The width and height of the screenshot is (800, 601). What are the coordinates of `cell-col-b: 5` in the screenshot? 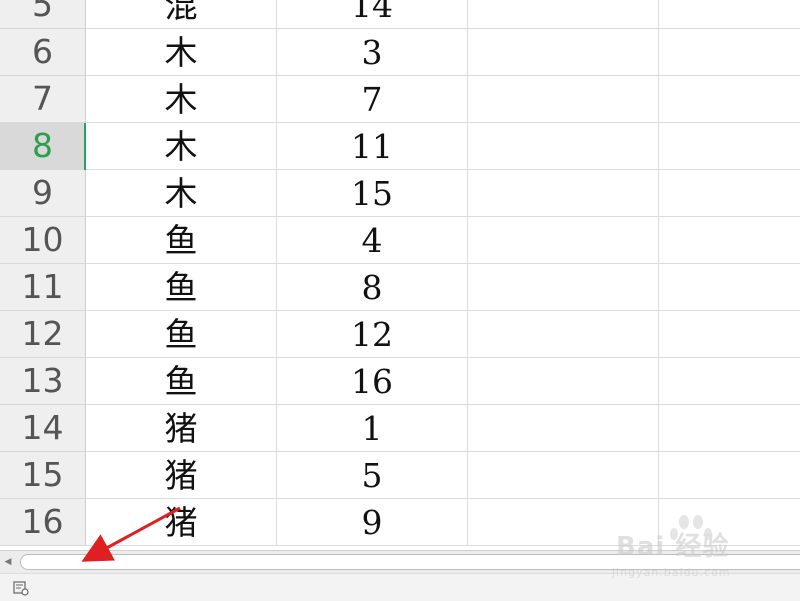 It's located at (372, 475).